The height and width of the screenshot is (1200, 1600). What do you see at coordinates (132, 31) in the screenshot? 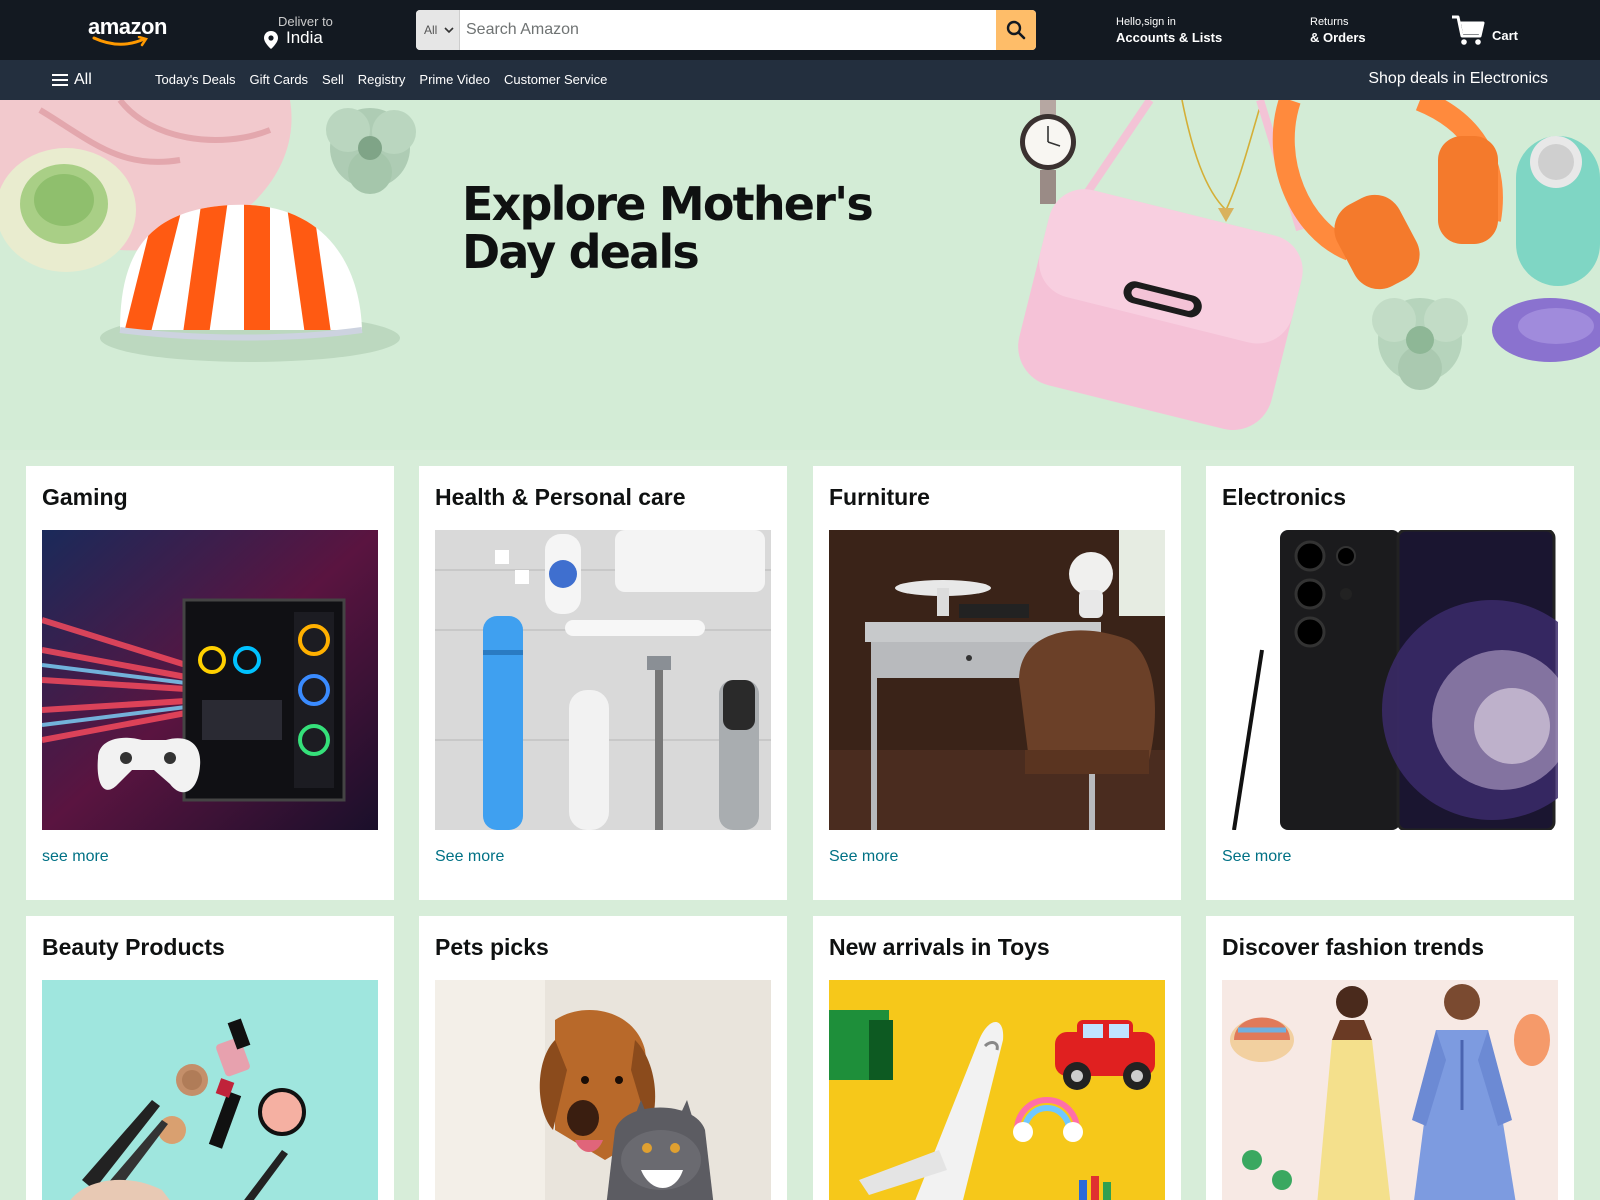
I see `amazon-logo: amazon` at bounding box center [132, 31].